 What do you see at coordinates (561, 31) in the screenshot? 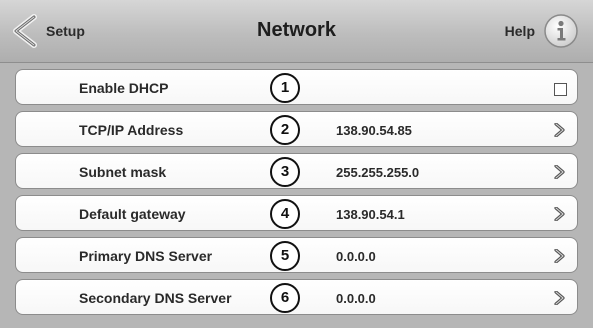
I see `info-icon` at bounding box center [561, 31].